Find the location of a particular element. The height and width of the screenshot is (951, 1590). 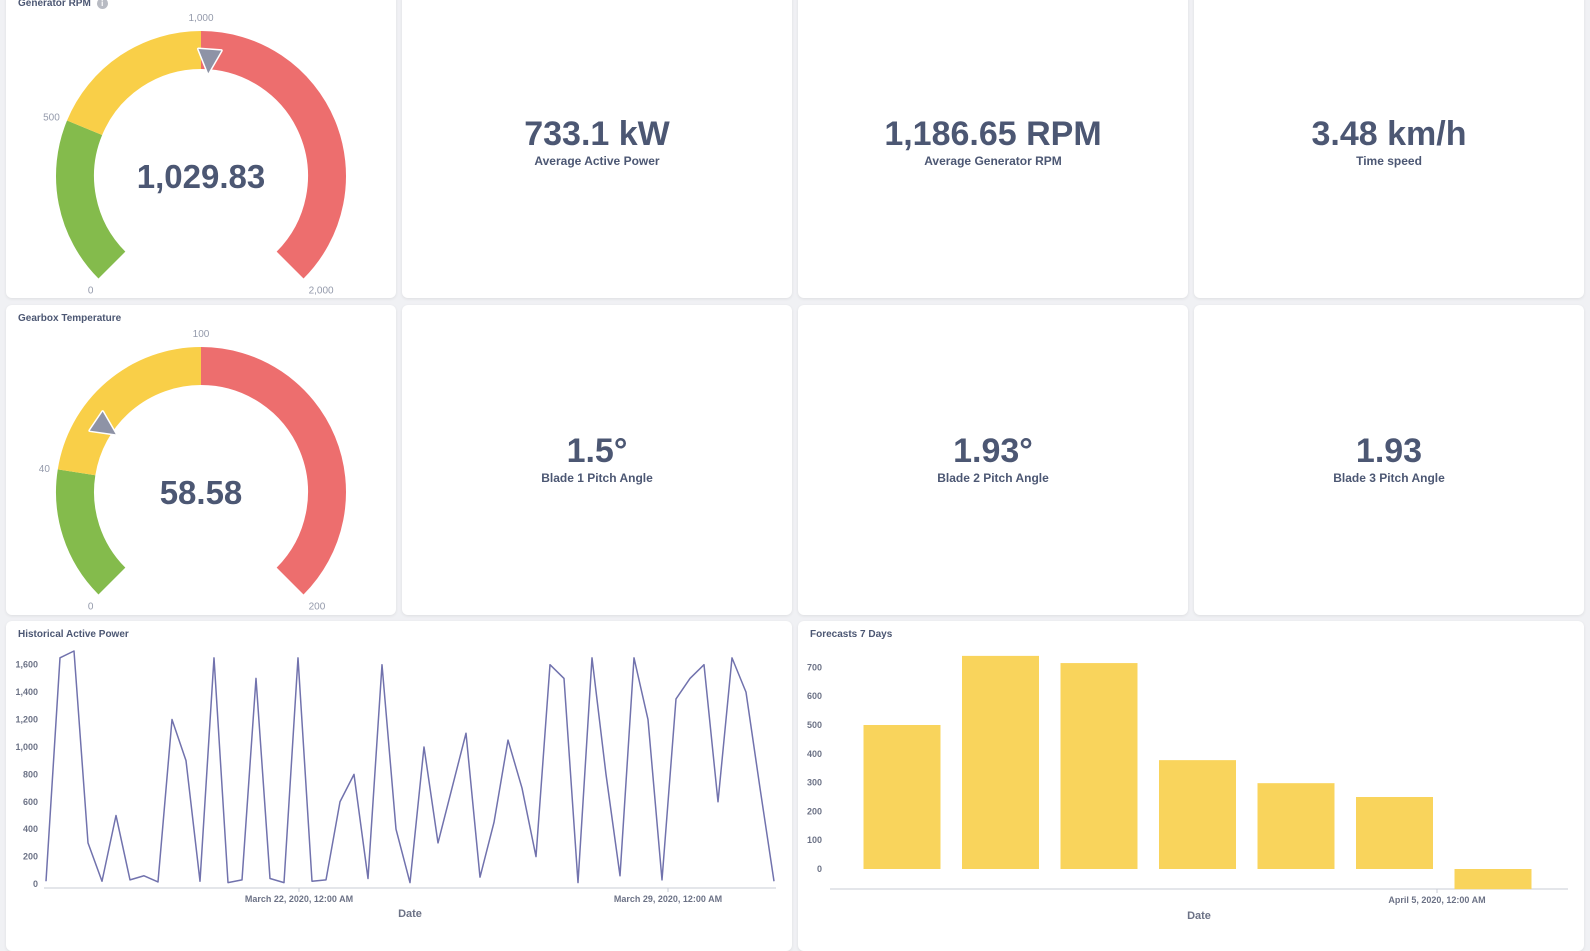

scalar-value: 1,186.65 RPM is located at coordinates (993, 134).